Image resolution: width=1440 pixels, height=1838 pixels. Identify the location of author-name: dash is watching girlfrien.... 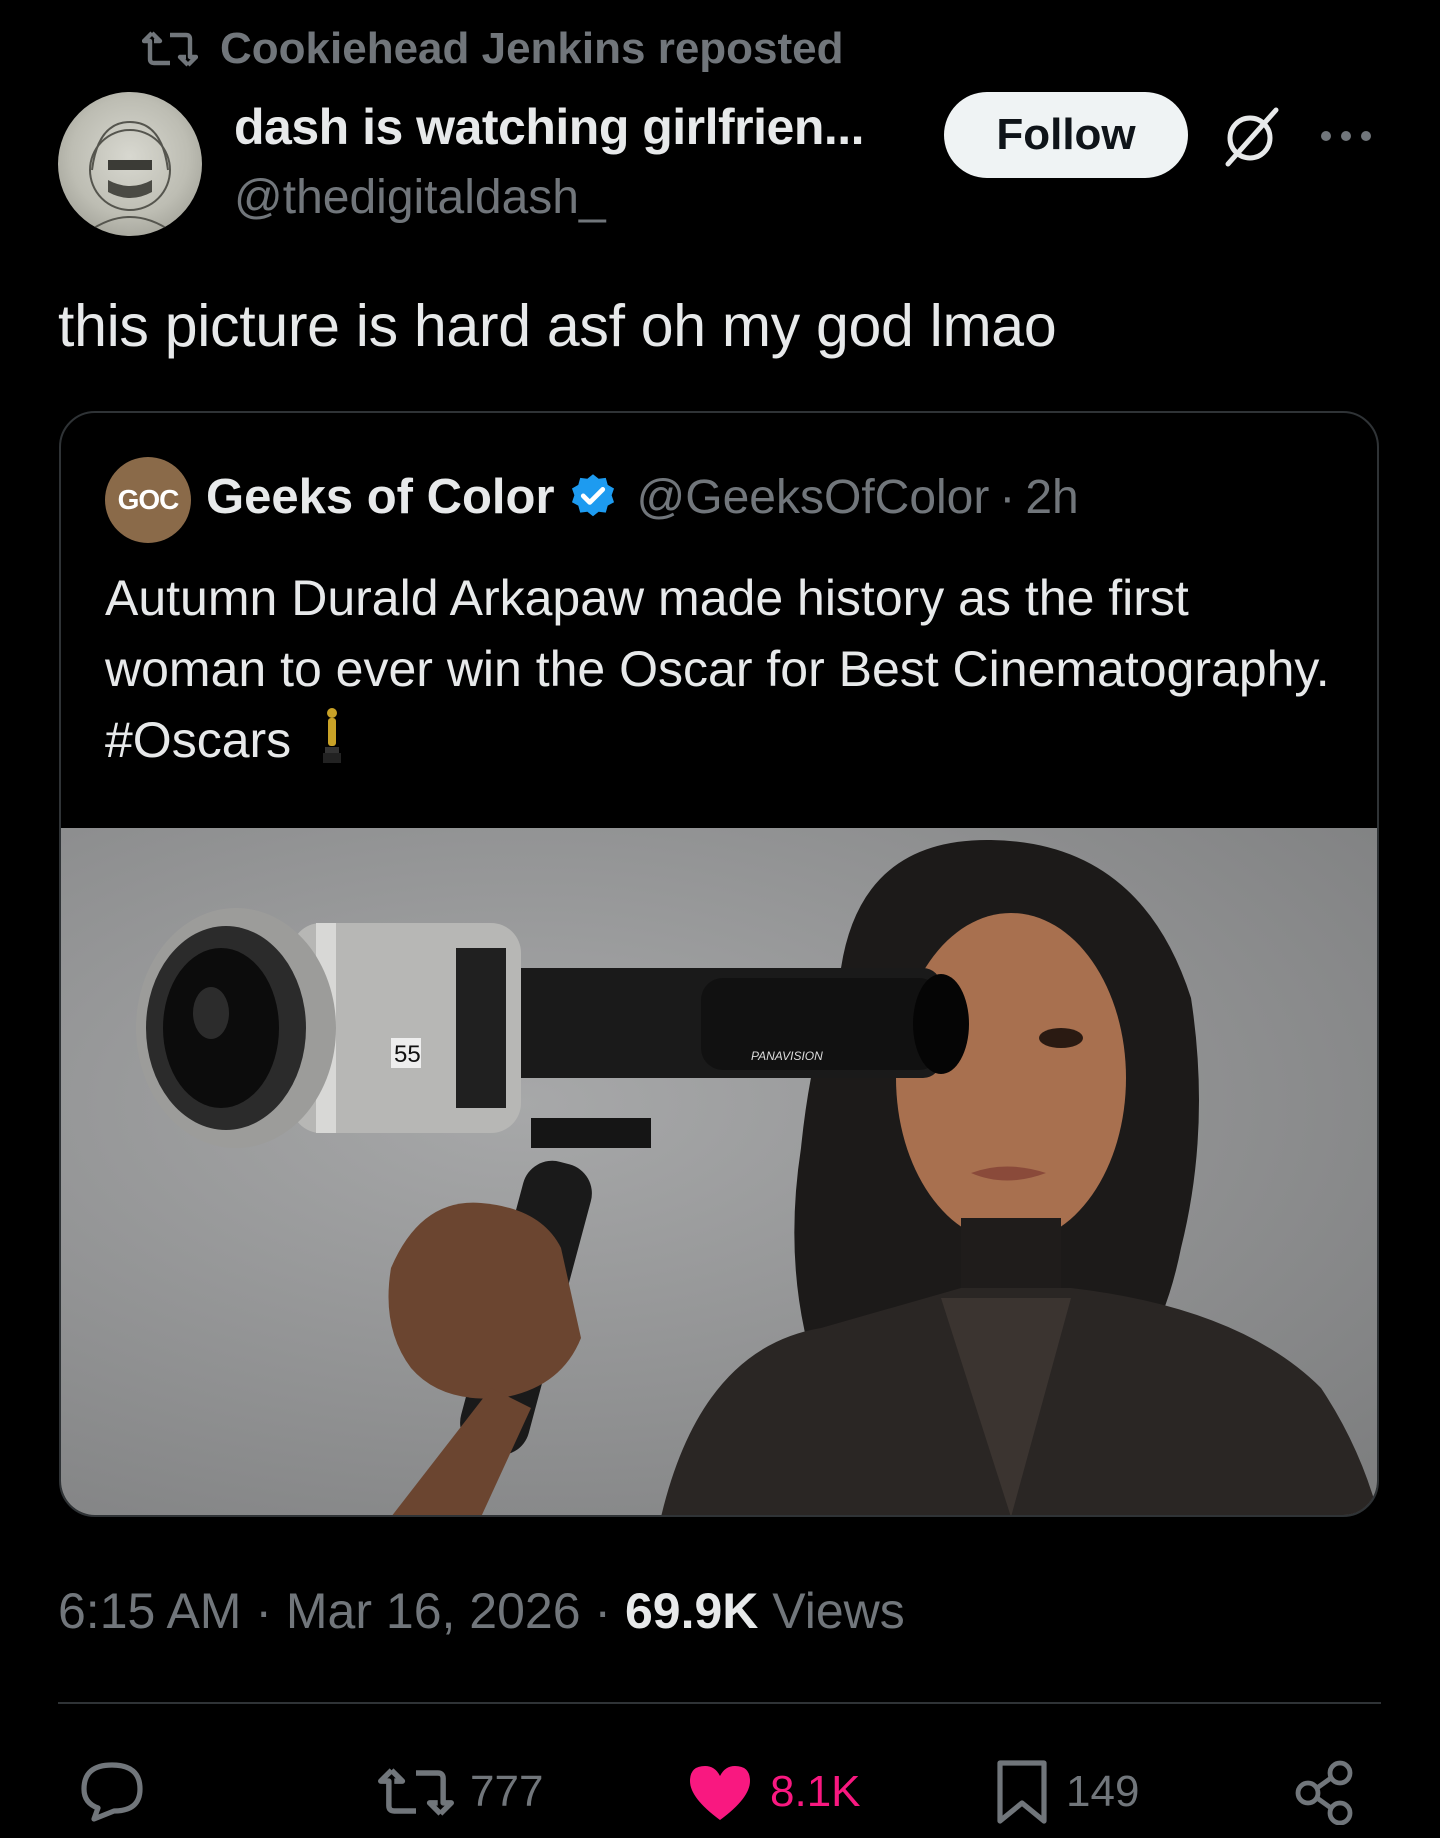
(549, 127).